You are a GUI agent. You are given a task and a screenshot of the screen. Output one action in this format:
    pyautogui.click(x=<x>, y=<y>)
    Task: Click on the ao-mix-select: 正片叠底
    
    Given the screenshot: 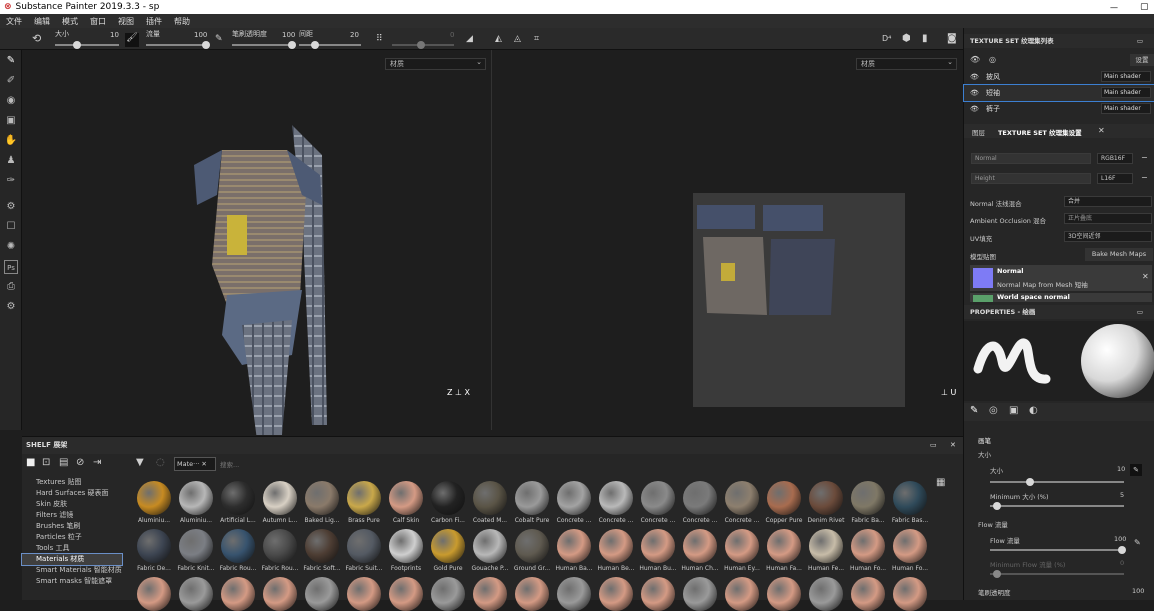 What is the action you would take?
    pyautogui.click(x=1108, y=218)
    